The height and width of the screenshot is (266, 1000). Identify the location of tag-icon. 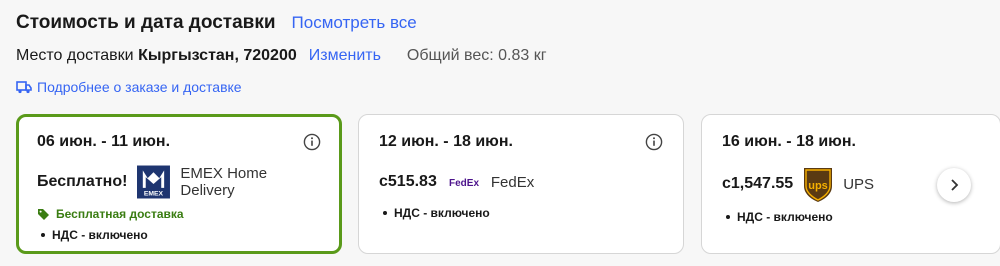
(43, 214).